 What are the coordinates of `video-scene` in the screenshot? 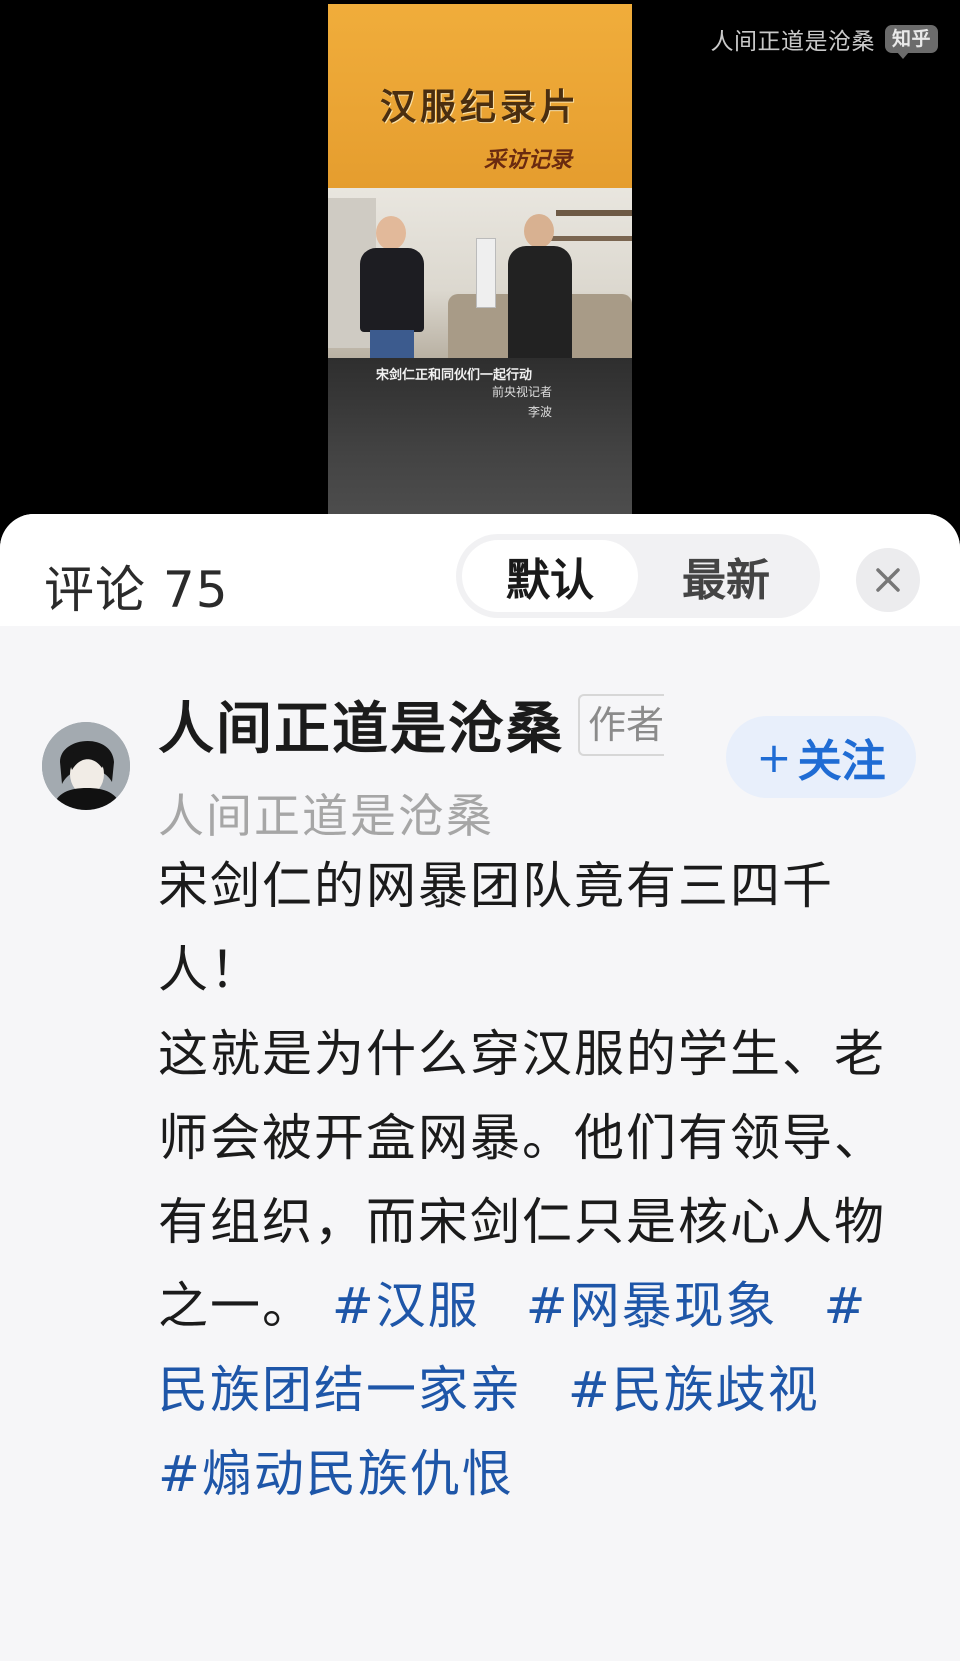 It's located at (480, 273).